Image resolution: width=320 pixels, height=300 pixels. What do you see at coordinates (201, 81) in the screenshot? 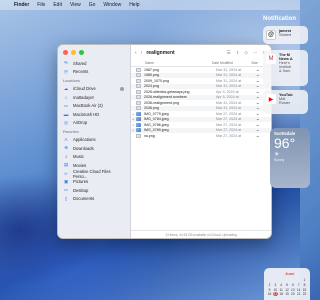
I see `file-row: 2009_1070.png Mar 31, 2024 at ☁` at bounding box center [201, 81].